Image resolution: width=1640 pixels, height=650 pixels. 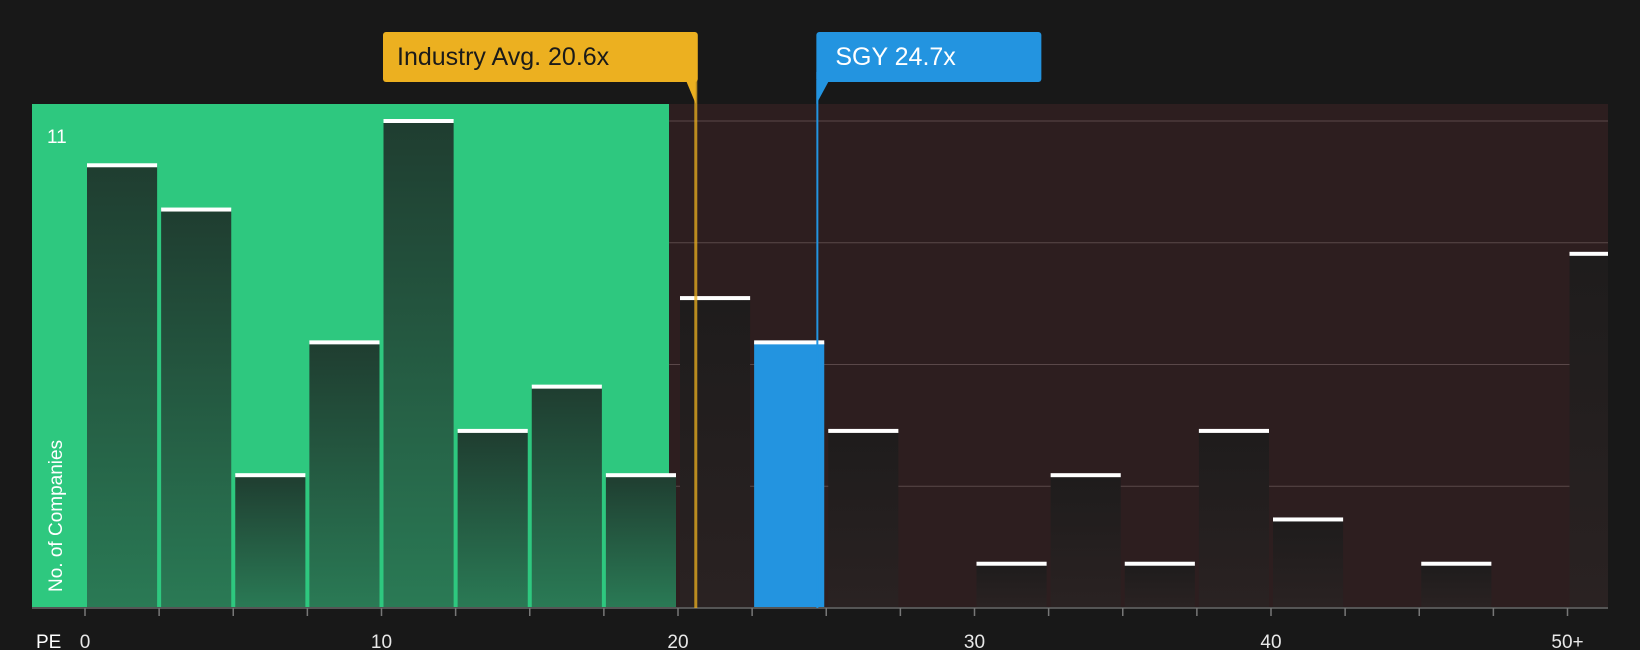 What do you see at coordinates (1567, 641) in the screenshot?
I see `x-tick-label: 50+` at bounding box center [1567, 641].